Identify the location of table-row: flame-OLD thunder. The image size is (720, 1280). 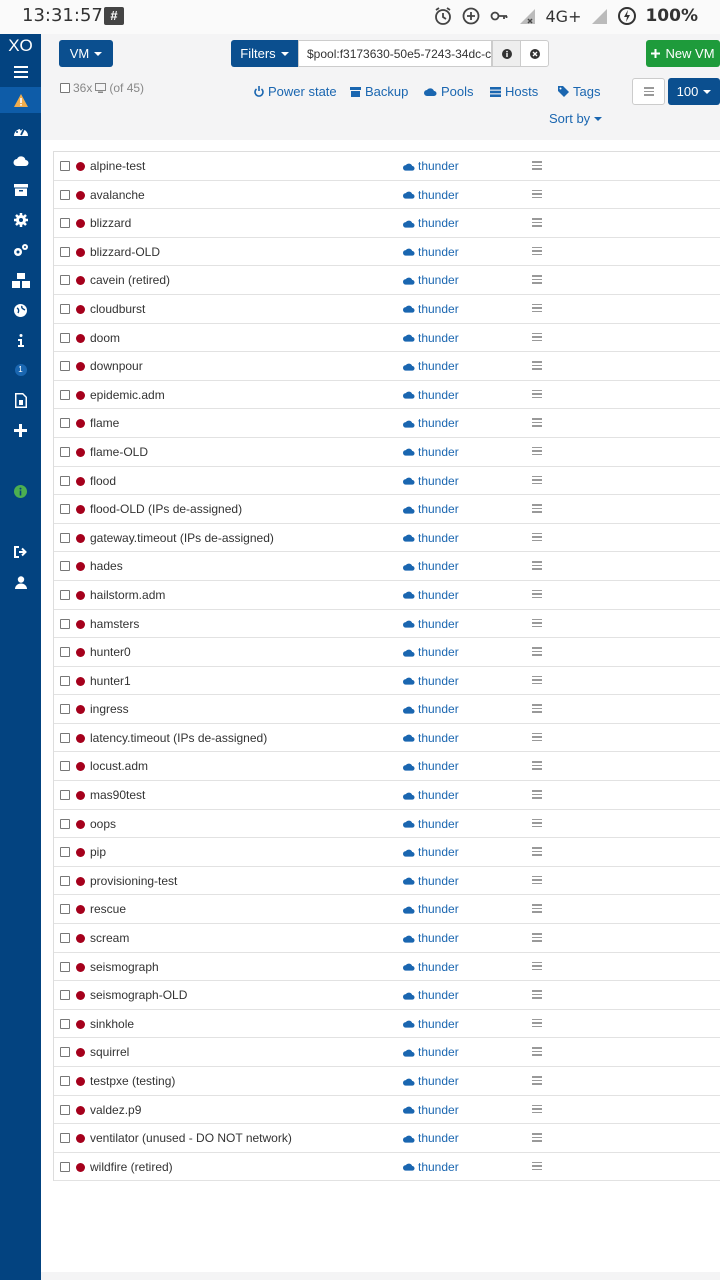
(387, 452).